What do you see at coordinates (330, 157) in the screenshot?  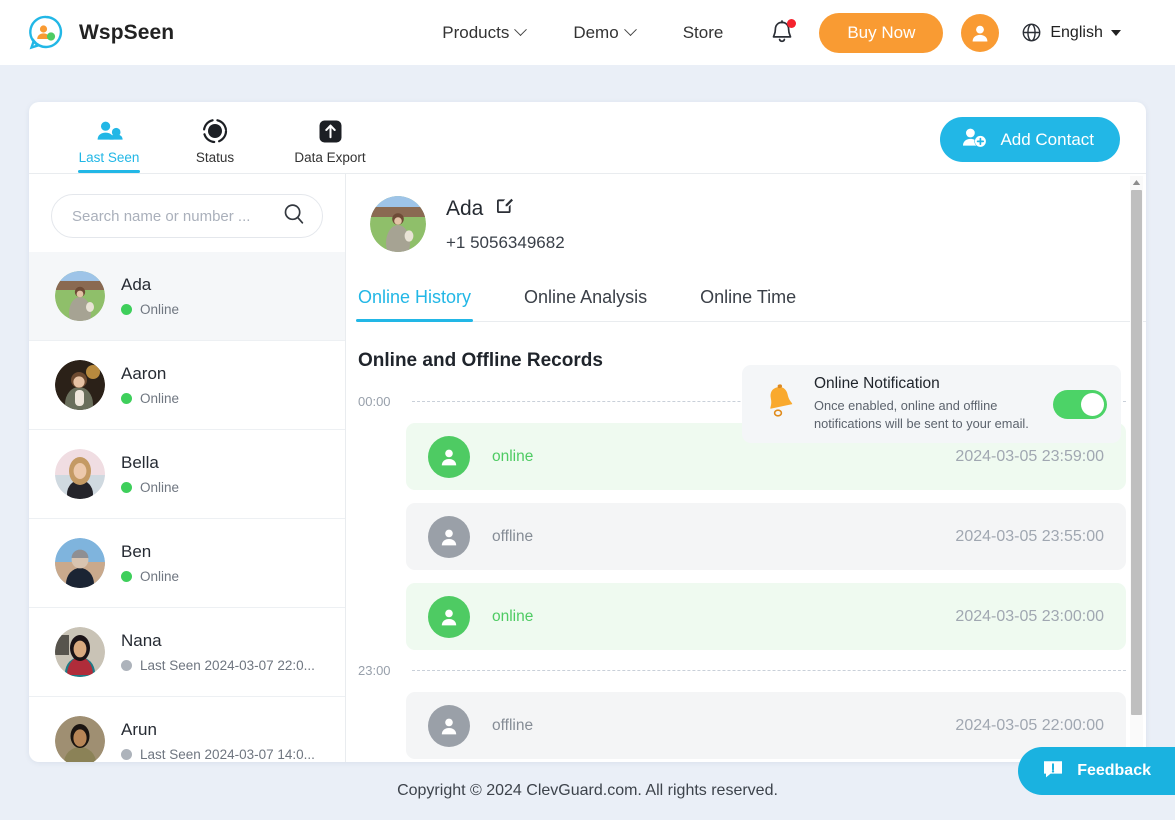 I see `tab-data-export-label: Data Export` at bounding box center [330, 157].